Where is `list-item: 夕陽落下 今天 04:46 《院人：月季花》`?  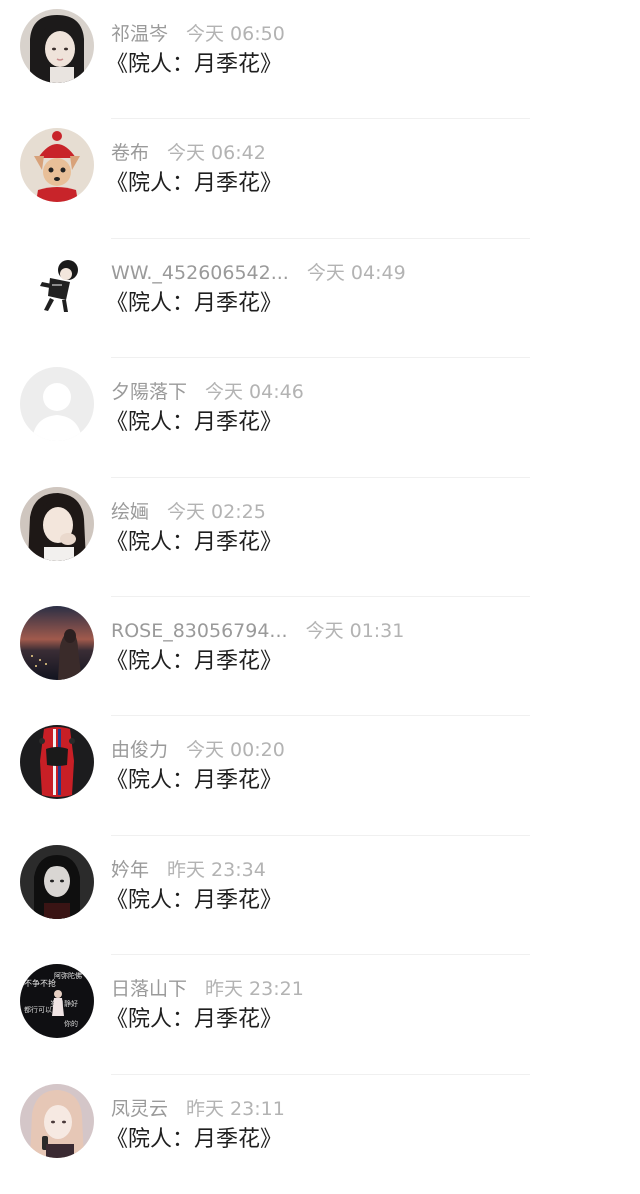 list-item: 夕陽落下 今天 04:46 《院人：月季花》 is located at coordinates (320, 418).